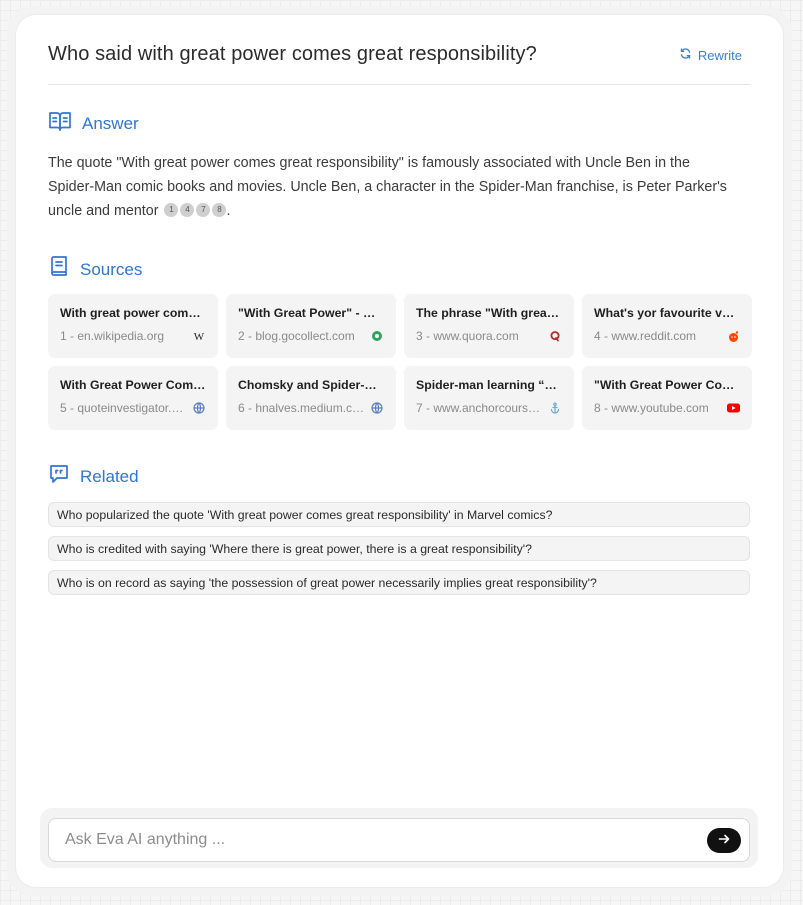  I want to click on document-icon, so click(59, 269).